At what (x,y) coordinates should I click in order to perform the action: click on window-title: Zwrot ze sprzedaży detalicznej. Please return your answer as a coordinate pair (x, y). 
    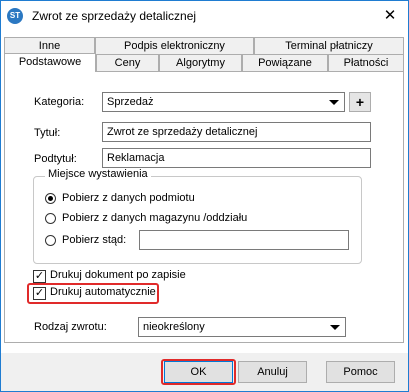
    Looking at the image, I should click on (114, 16).